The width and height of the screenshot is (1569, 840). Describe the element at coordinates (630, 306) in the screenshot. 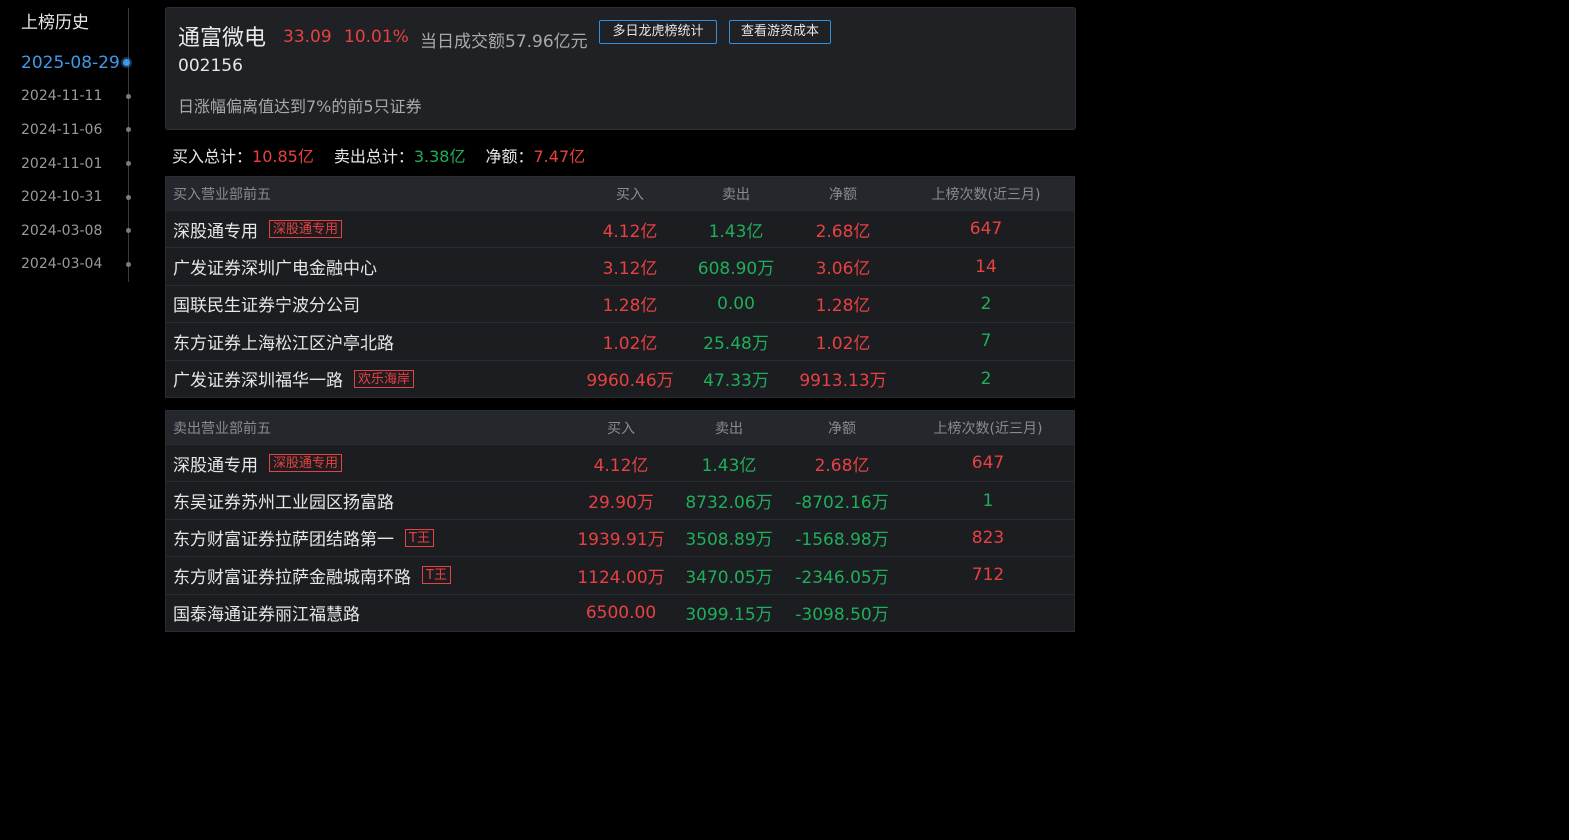

I see `buy-amount: 1.28亿` at that location.